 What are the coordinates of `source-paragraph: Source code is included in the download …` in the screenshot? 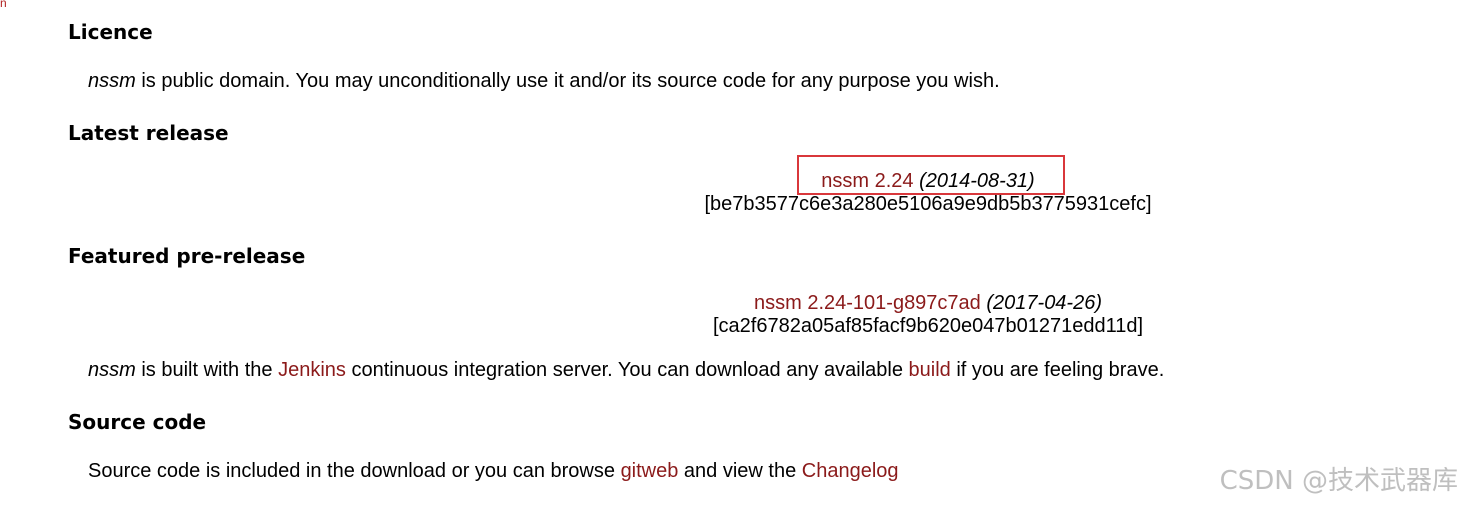 It's located at (493, 471).